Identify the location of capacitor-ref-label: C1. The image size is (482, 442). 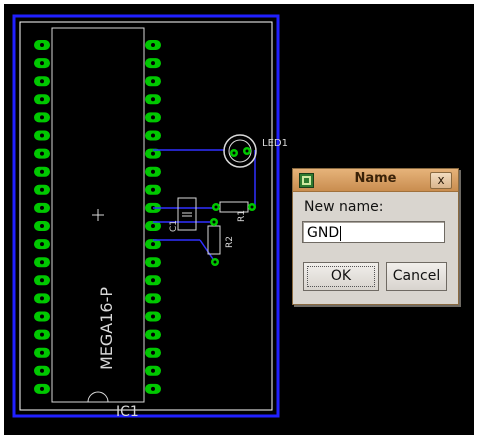
(174, 226).